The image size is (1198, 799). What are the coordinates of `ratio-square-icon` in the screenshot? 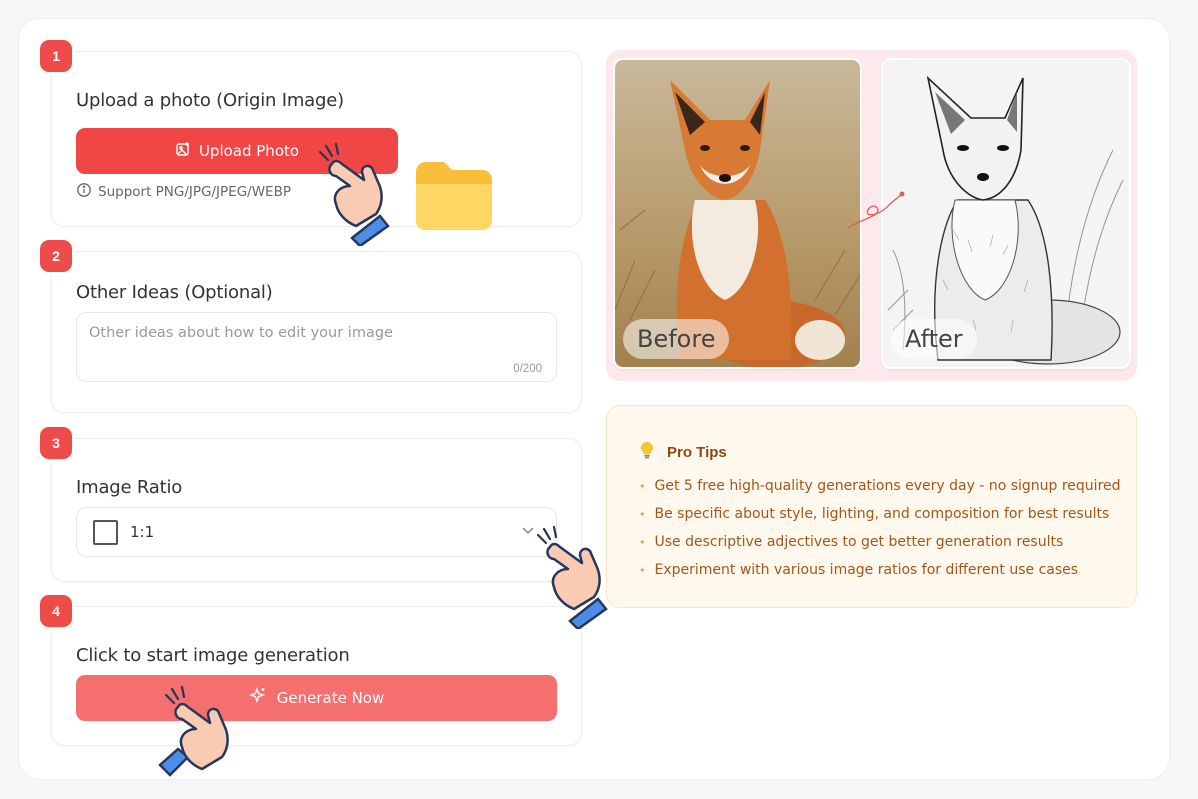 It's located at (105, 532).